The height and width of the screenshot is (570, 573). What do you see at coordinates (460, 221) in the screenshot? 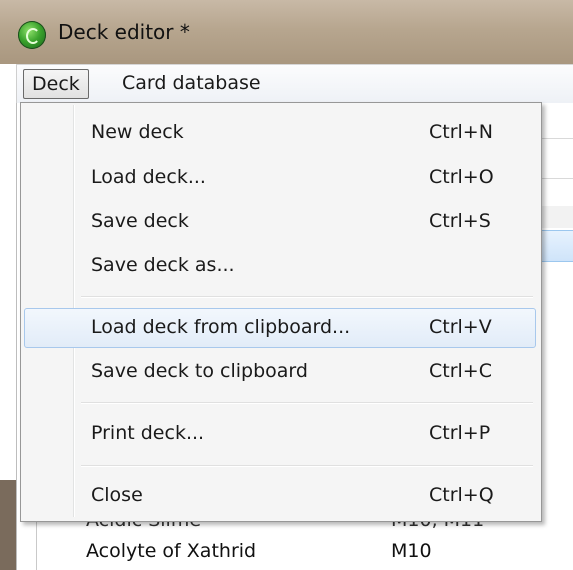
I see `menu-item-shortcut: Ctrl+S` at bounding box center [460, 221].